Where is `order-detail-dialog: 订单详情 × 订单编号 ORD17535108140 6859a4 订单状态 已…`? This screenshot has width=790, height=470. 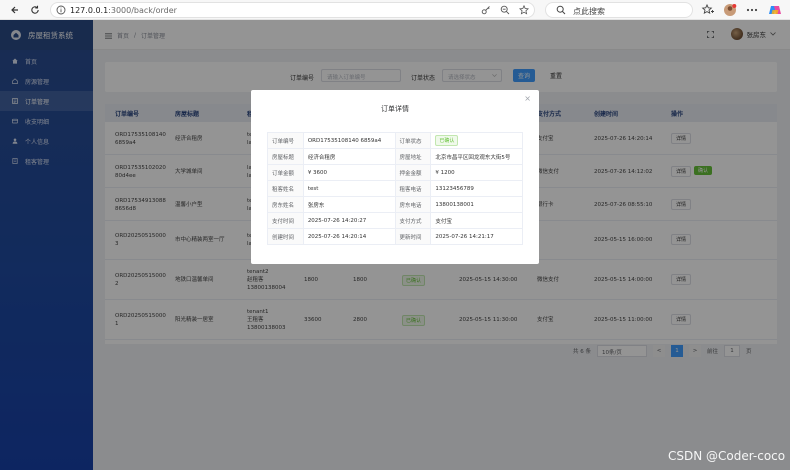
order-detail-dialog: 订单详情 × 订单编号 ORD17535108140 6859a4 订单状态 已… is located at coordinates (395, 177).